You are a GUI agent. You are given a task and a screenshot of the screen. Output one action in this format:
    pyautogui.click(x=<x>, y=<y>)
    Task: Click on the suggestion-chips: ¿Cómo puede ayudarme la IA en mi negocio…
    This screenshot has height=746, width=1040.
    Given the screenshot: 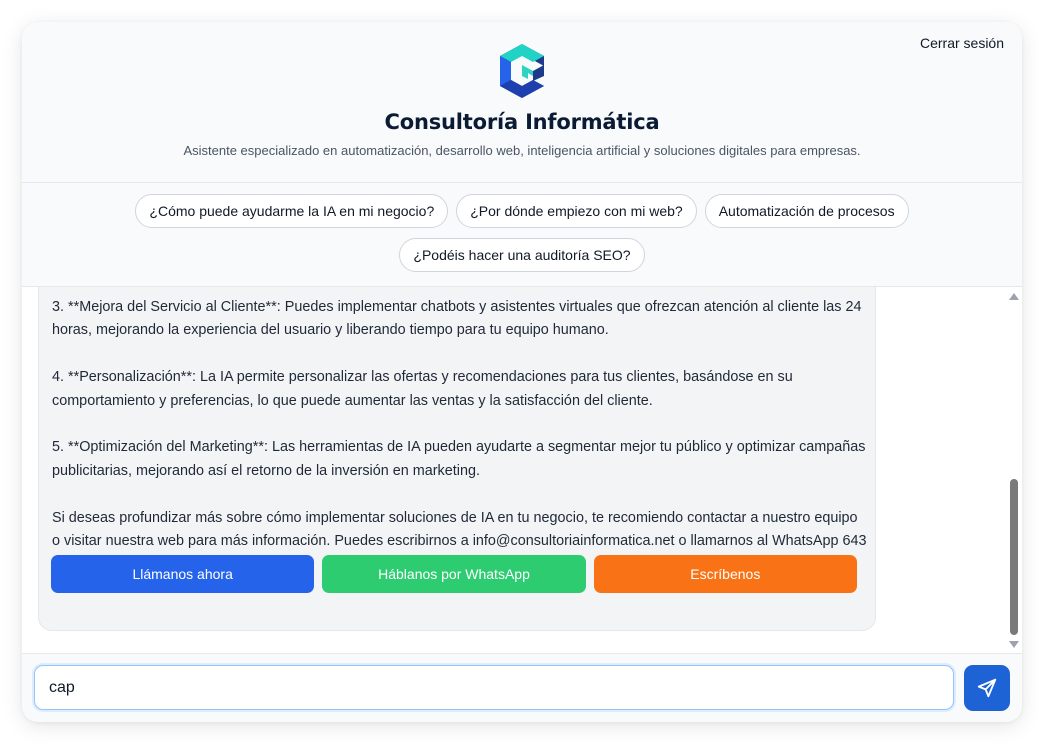 What is the action you would take?
    pyautogui.click(x=522, y=235)
    